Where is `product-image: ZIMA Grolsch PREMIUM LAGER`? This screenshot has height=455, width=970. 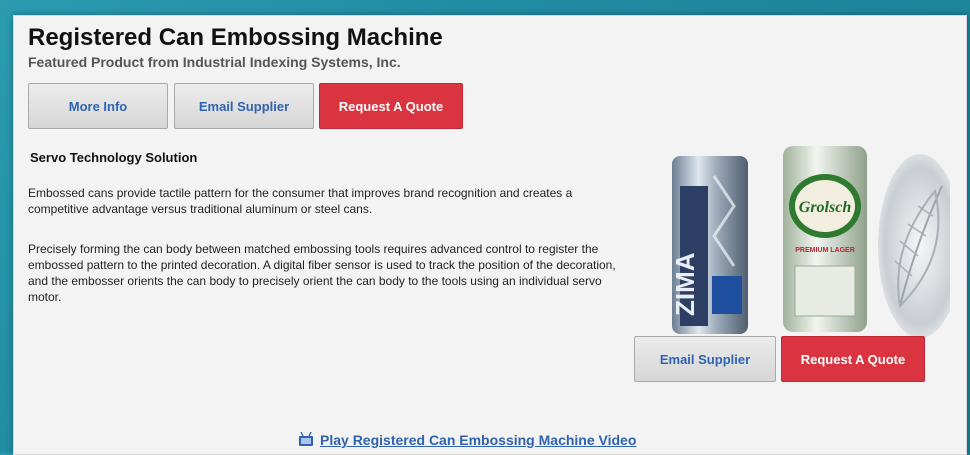 product-image: ZIMA Grolsch PREMIUM LAGER is located at coordinates (810, 242).